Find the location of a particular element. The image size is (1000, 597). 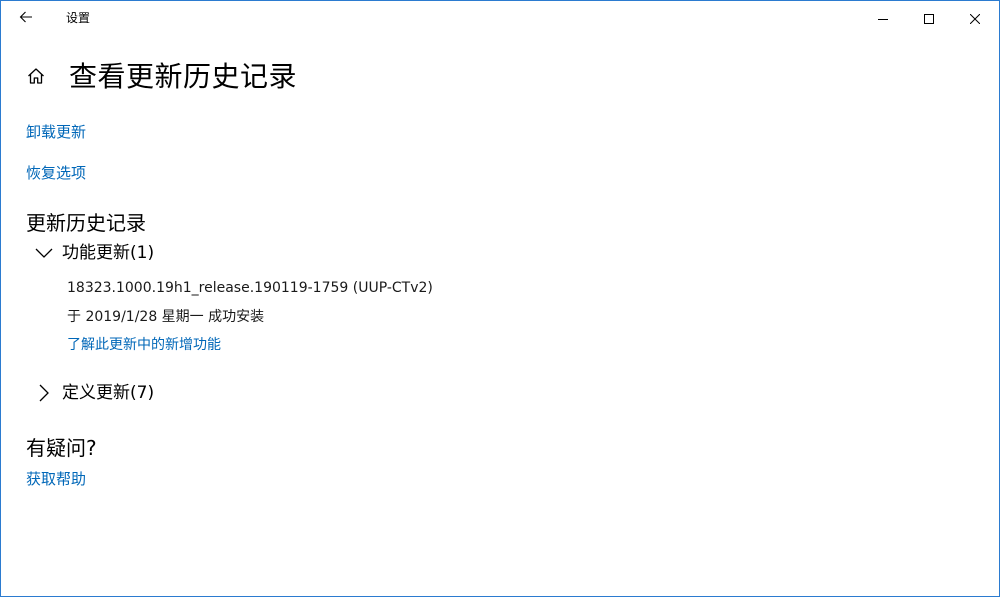

page-header: 查看更新历史记录 is located at coordinates (161, 77).